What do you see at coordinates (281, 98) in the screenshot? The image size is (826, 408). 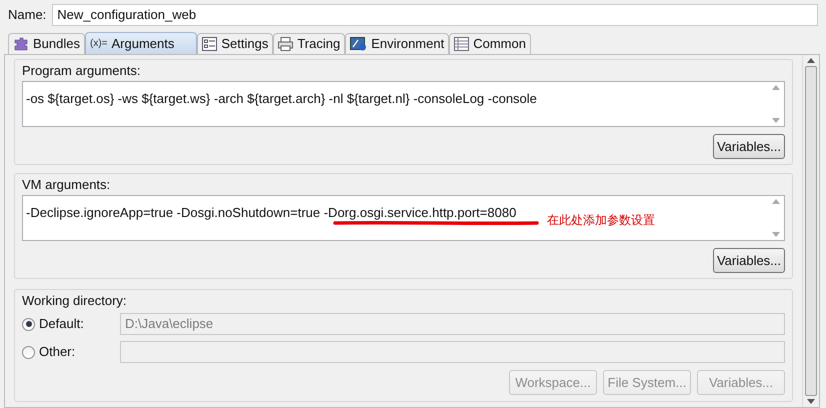 I see `argument-text: -os ${target.os} -ws ${target.ws} -arch ${target.arch} -nl ${target.nl} -consoleLog -console` at bounding box center [281, 98].